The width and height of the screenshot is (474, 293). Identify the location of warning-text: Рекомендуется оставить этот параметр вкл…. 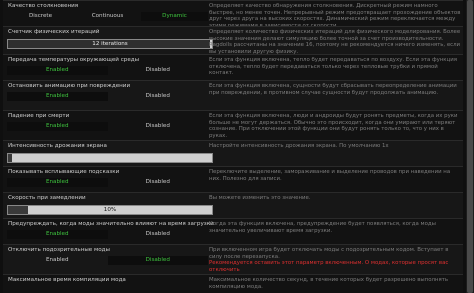
(329, 266).